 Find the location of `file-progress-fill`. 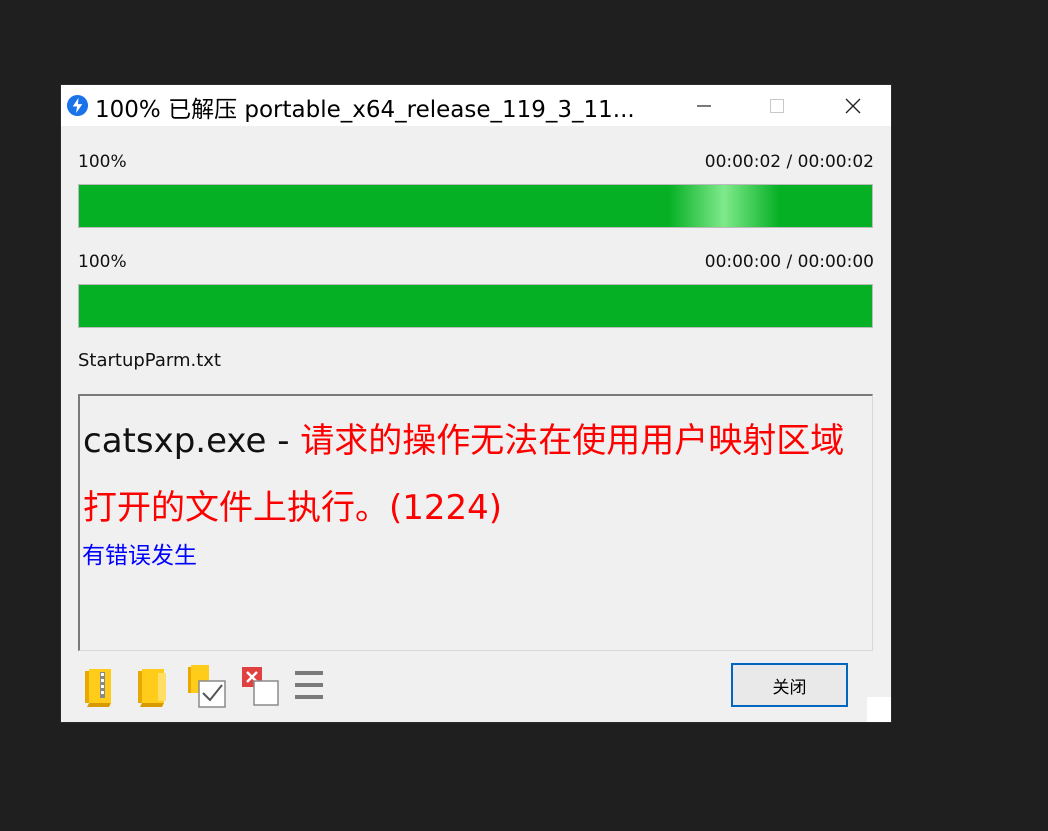

file-progress-fill is located at coordinates (475, 306).